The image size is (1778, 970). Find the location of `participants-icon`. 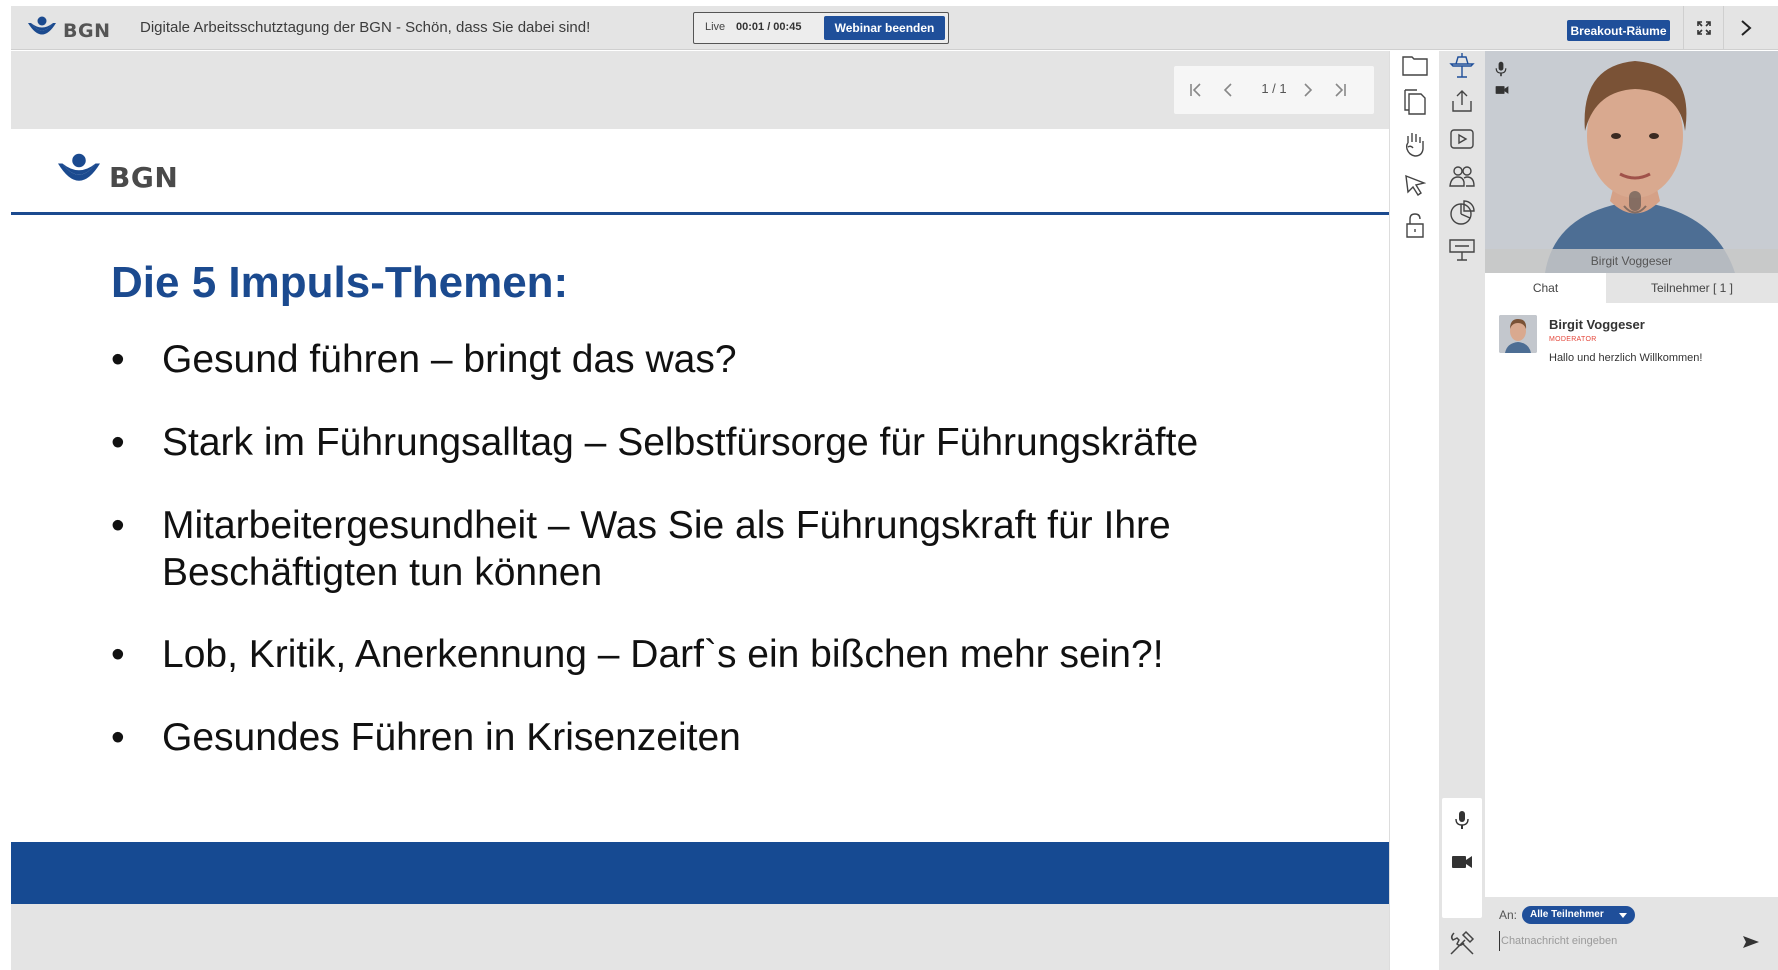

participants-icon is located at coordinates (1462, 176).